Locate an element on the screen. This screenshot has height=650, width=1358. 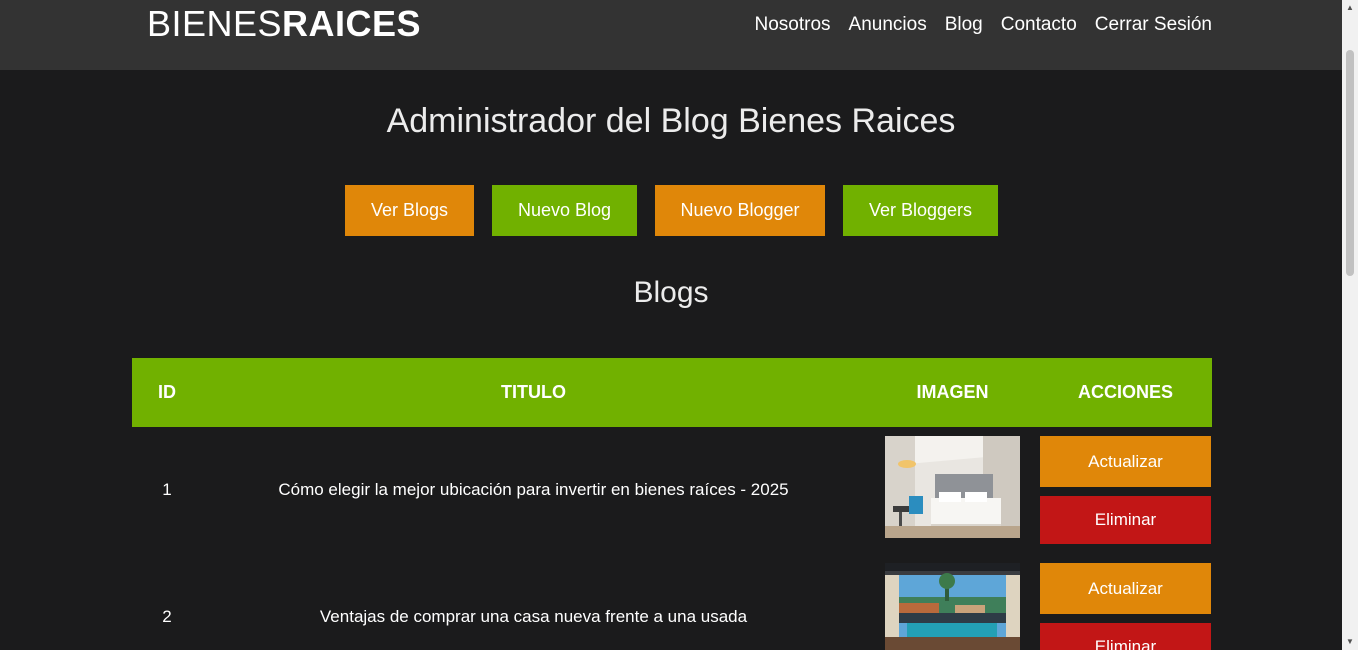
bedroom-photo is located at coordinates (952, 487).